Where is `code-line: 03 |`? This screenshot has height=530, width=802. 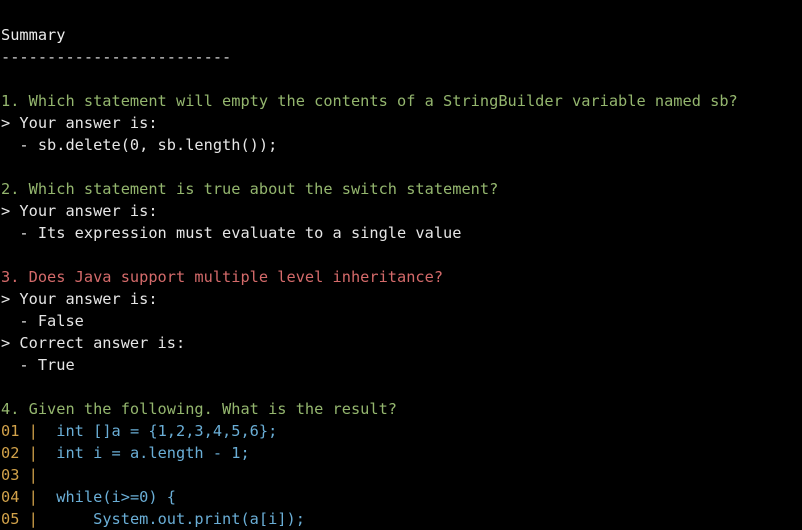
code-line: 03 | is located at coordinates (401, 475).